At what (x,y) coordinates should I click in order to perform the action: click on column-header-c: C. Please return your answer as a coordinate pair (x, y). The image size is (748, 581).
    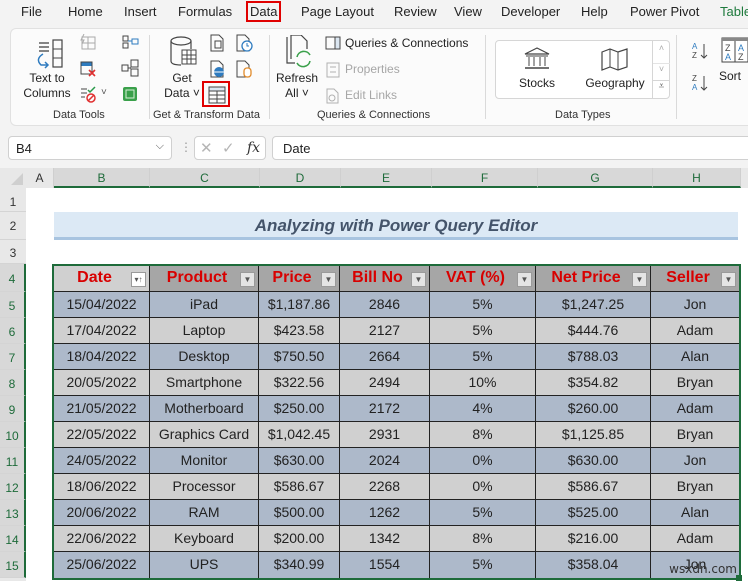
    Looking at the image, I should click on (205, 178).